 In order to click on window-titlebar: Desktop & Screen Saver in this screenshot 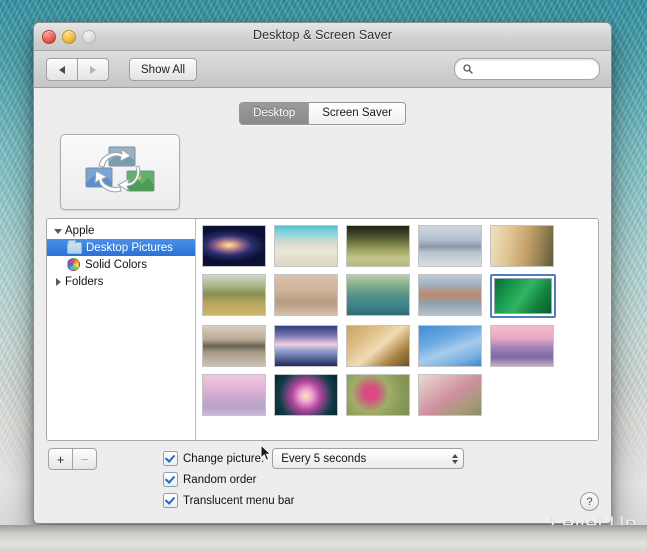, I will do `click(322, 37)`.